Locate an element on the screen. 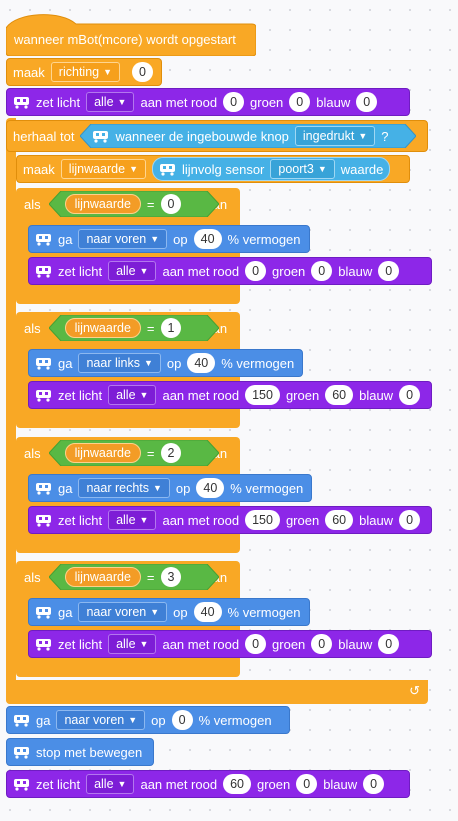 The width and height of the screenshot is (458, 821). direction-dropdown: naar rechts ▼ is located at coordinates (124, 488).